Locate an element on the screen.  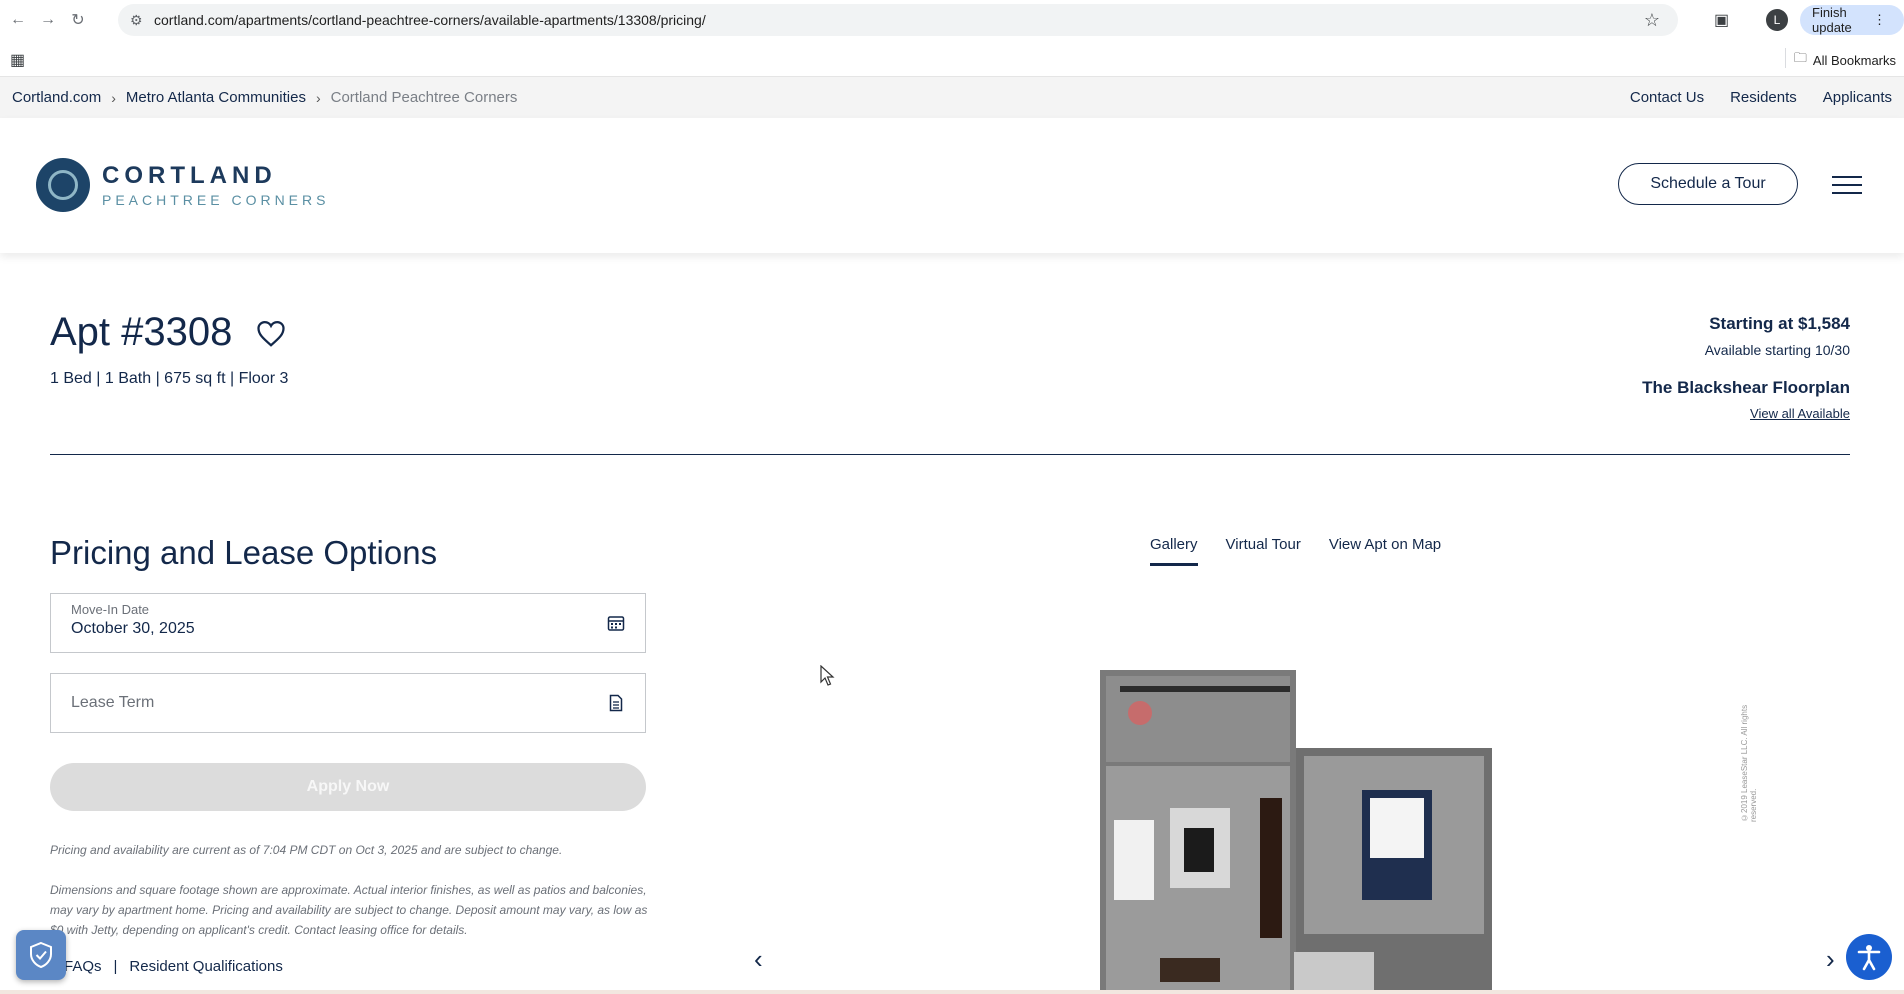
gallery-tabs: Gallery Virtual Tour View Apt on Map is located at coordinates (1295, 551).